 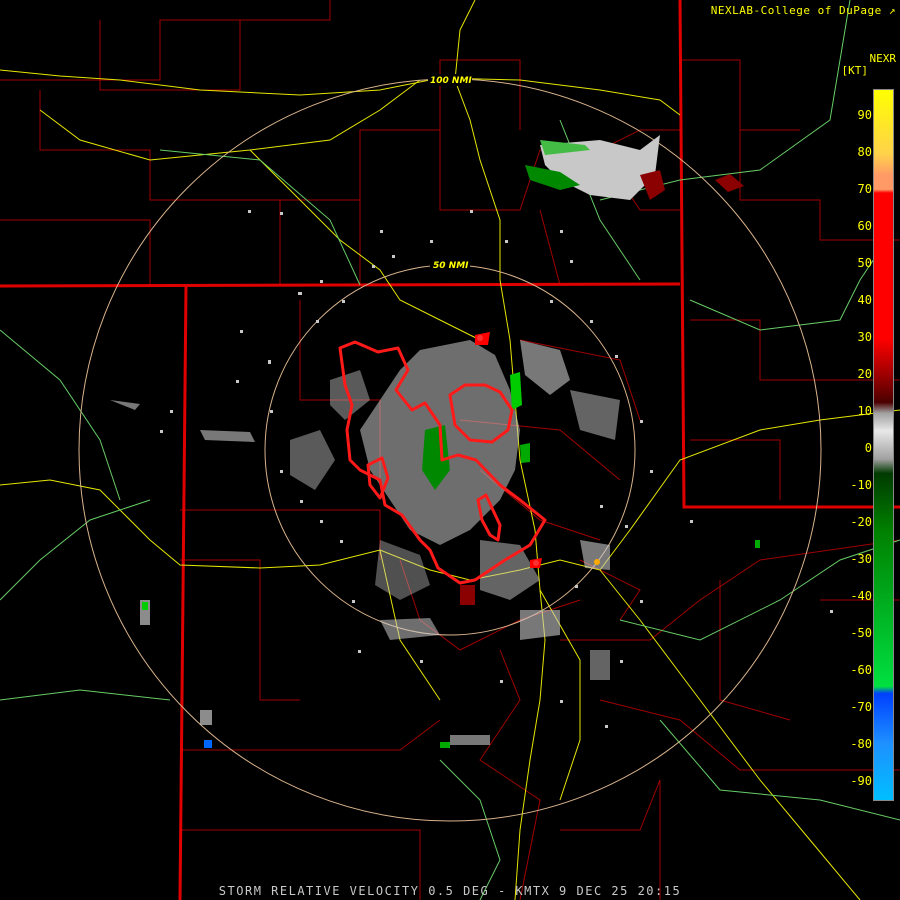 What do you see at coordinates (864, 374) in the screenshot?
I see `legend-tick: 20` at bounding box center [864, 374].